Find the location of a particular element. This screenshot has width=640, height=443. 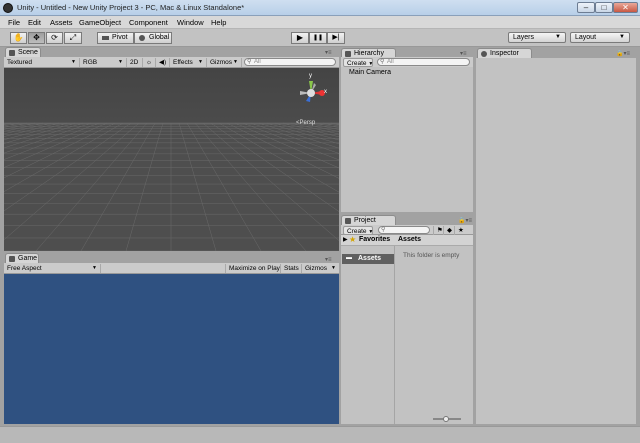

gizmos-dropdown: Gizmos ▼ is located at coordinates (224, 62).